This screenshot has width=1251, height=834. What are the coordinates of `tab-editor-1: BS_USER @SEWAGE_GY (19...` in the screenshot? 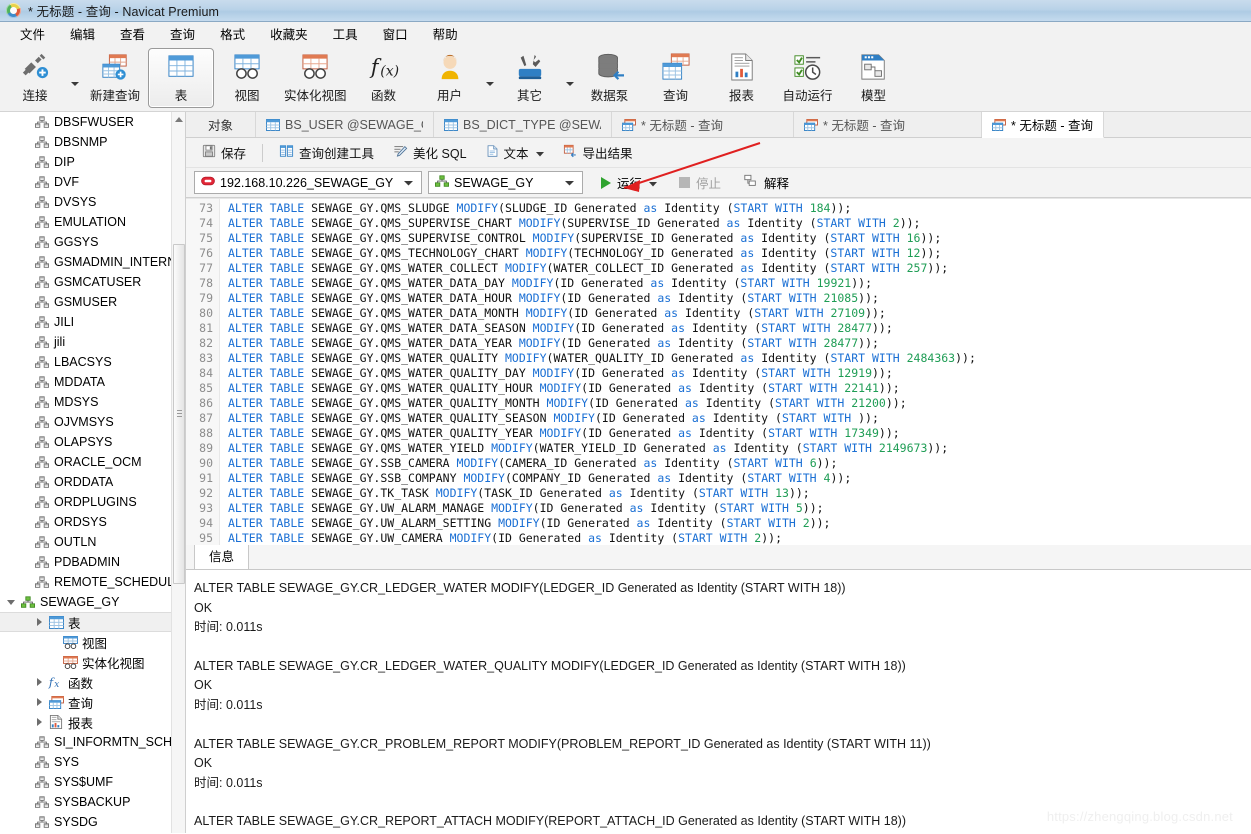 It's located at (345, 124).